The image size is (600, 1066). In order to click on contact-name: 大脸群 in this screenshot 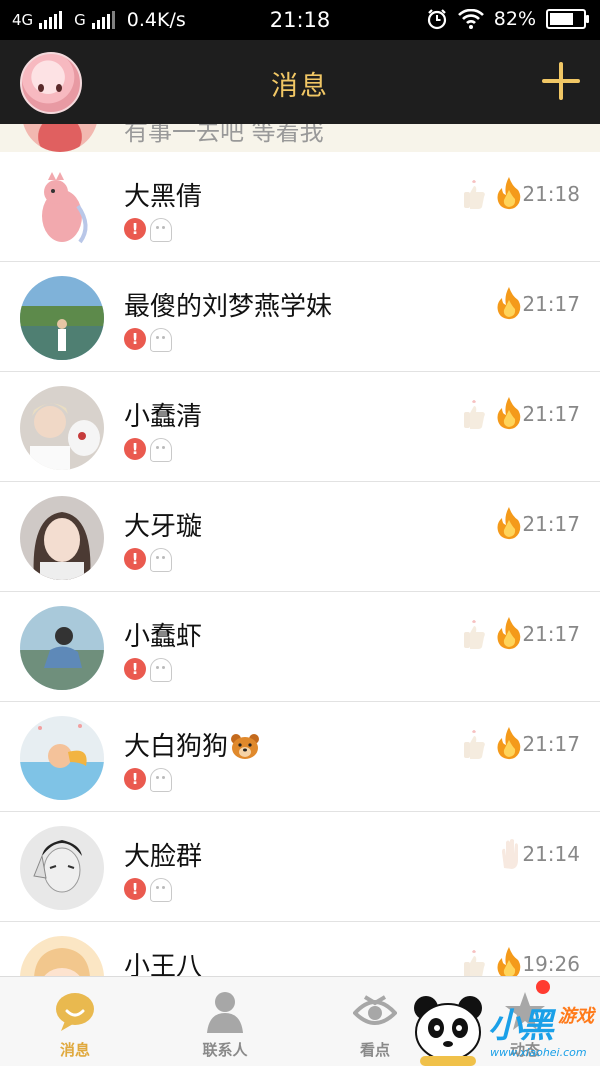, I will do `click(163, 857)`.